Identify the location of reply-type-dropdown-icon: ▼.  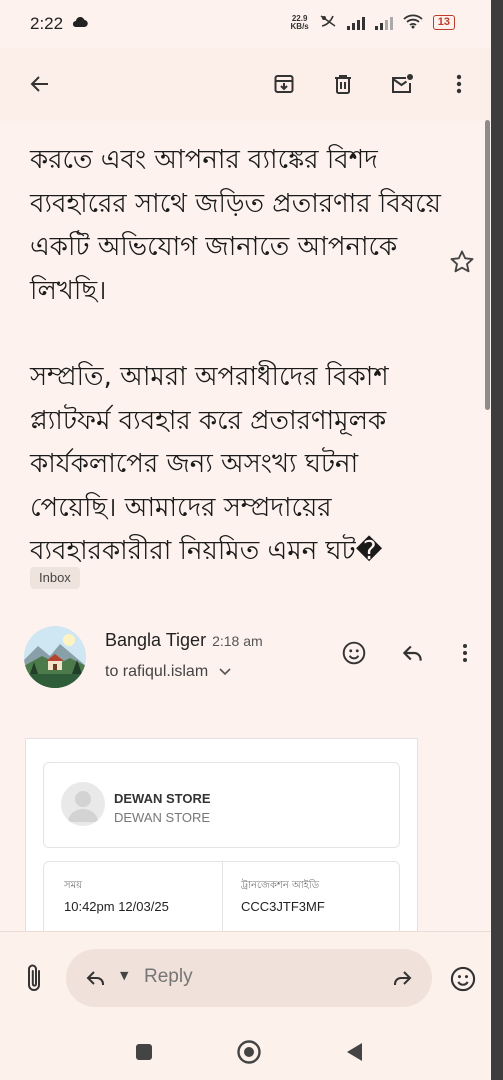
(124, 975).